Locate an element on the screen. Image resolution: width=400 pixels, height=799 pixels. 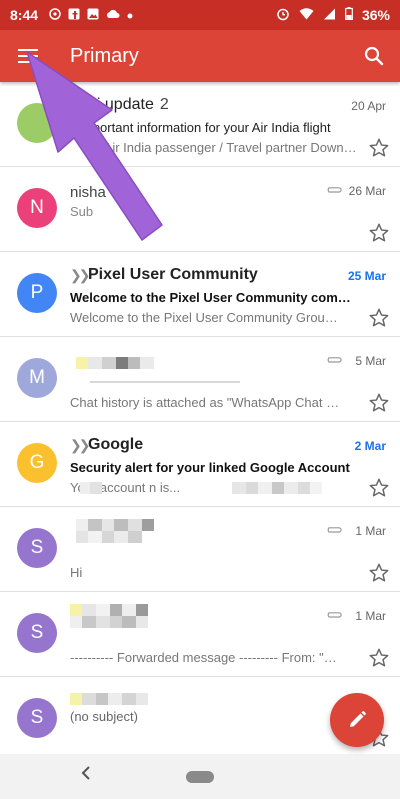
email-snippet: Hi is located at coordinates (76, 572).